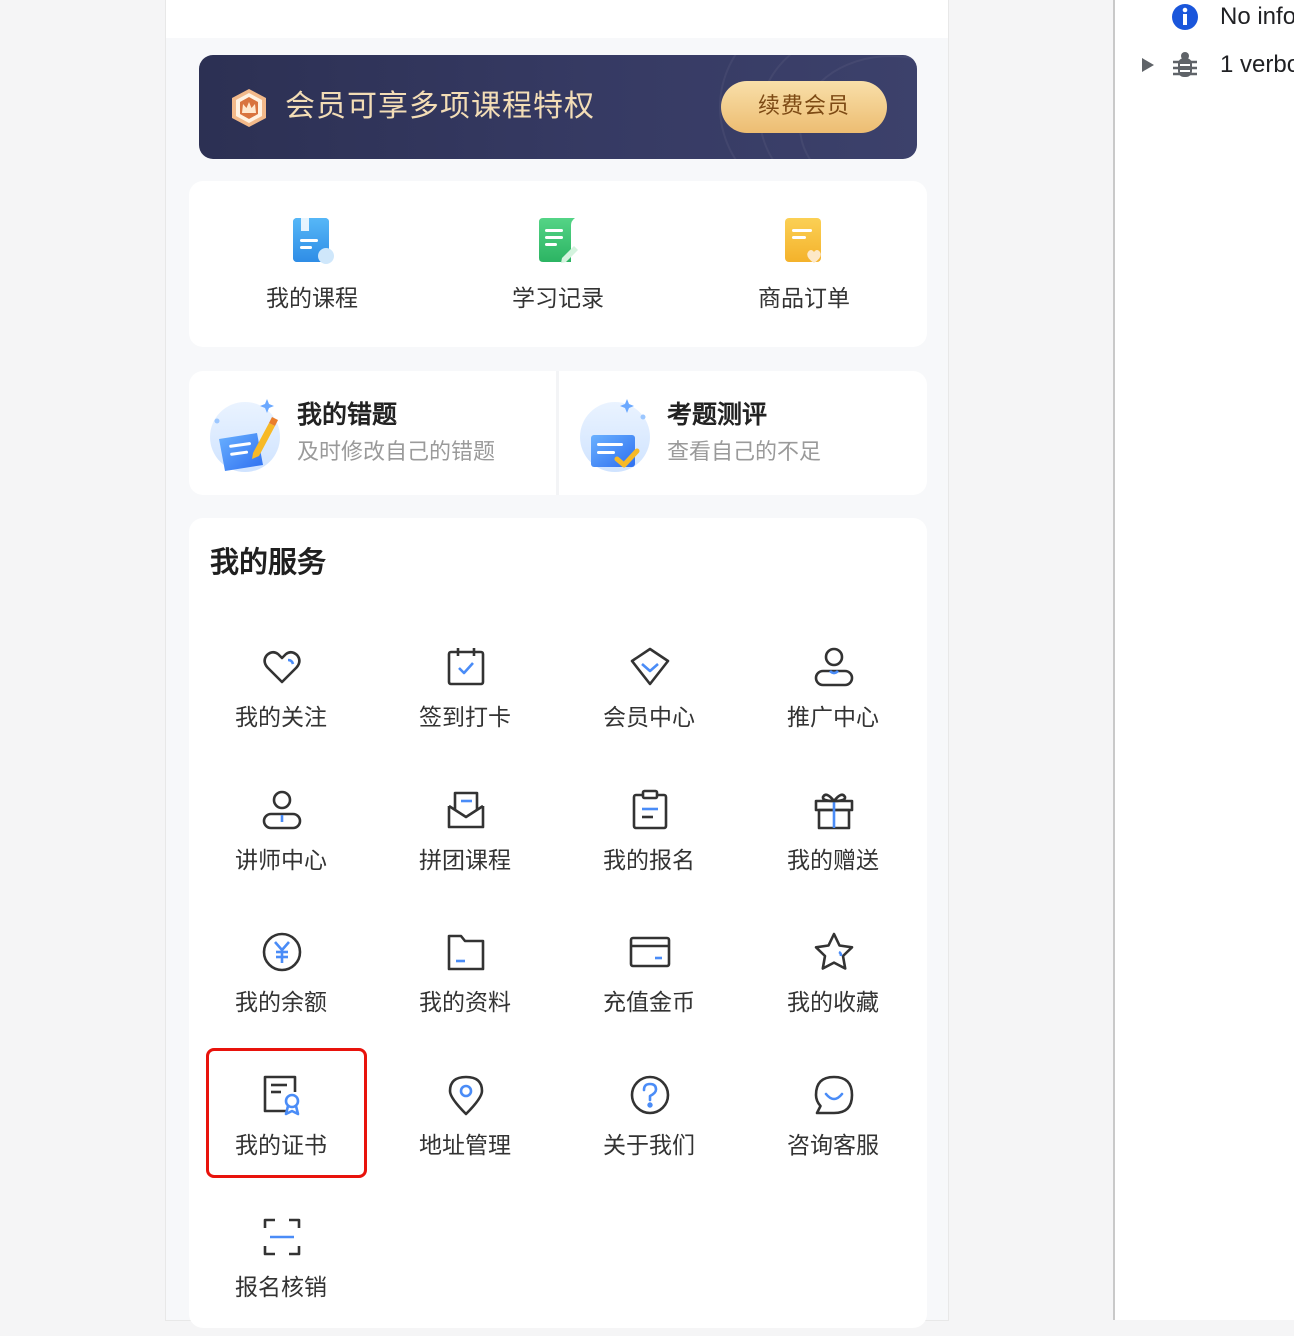  I want to click on console-info-text: No info, so click(1257, 16).